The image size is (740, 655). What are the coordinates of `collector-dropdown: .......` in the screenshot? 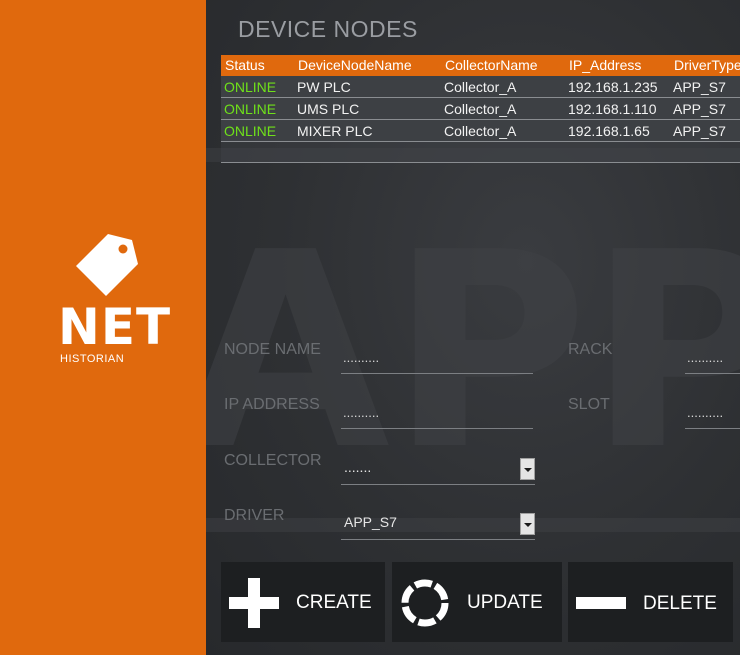 It's located at (438, 468).